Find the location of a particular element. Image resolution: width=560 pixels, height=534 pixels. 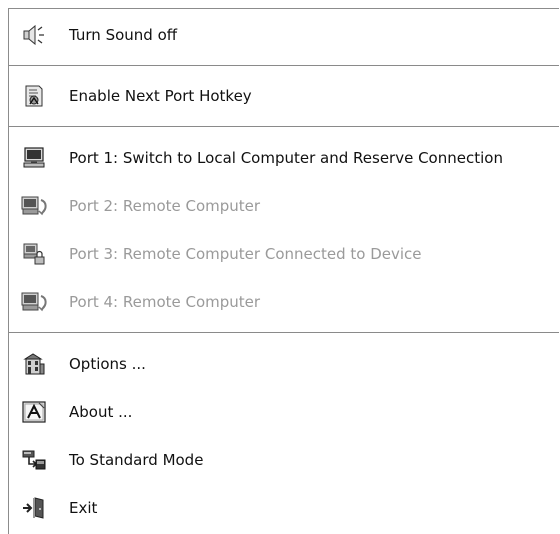

about-icon is located at coordinates (34, 412).